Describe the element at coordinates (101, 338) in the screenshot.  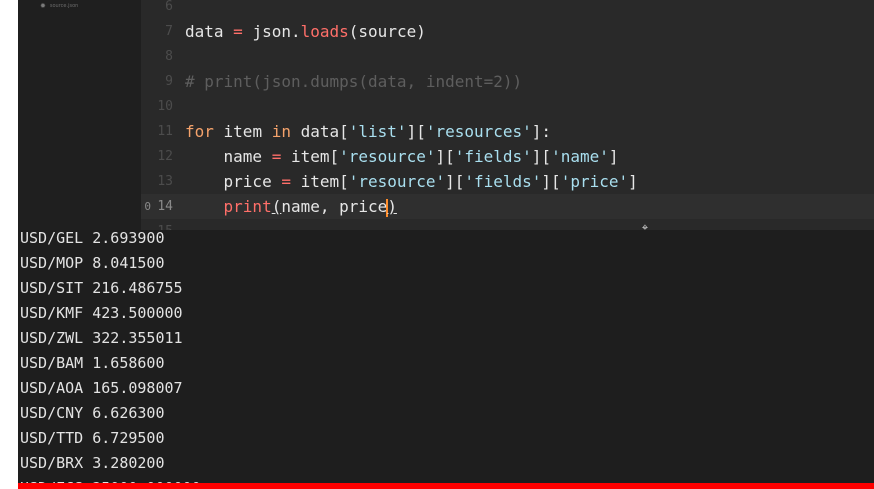
I see `output-row: USD/ZWL 322.355011` at that location.